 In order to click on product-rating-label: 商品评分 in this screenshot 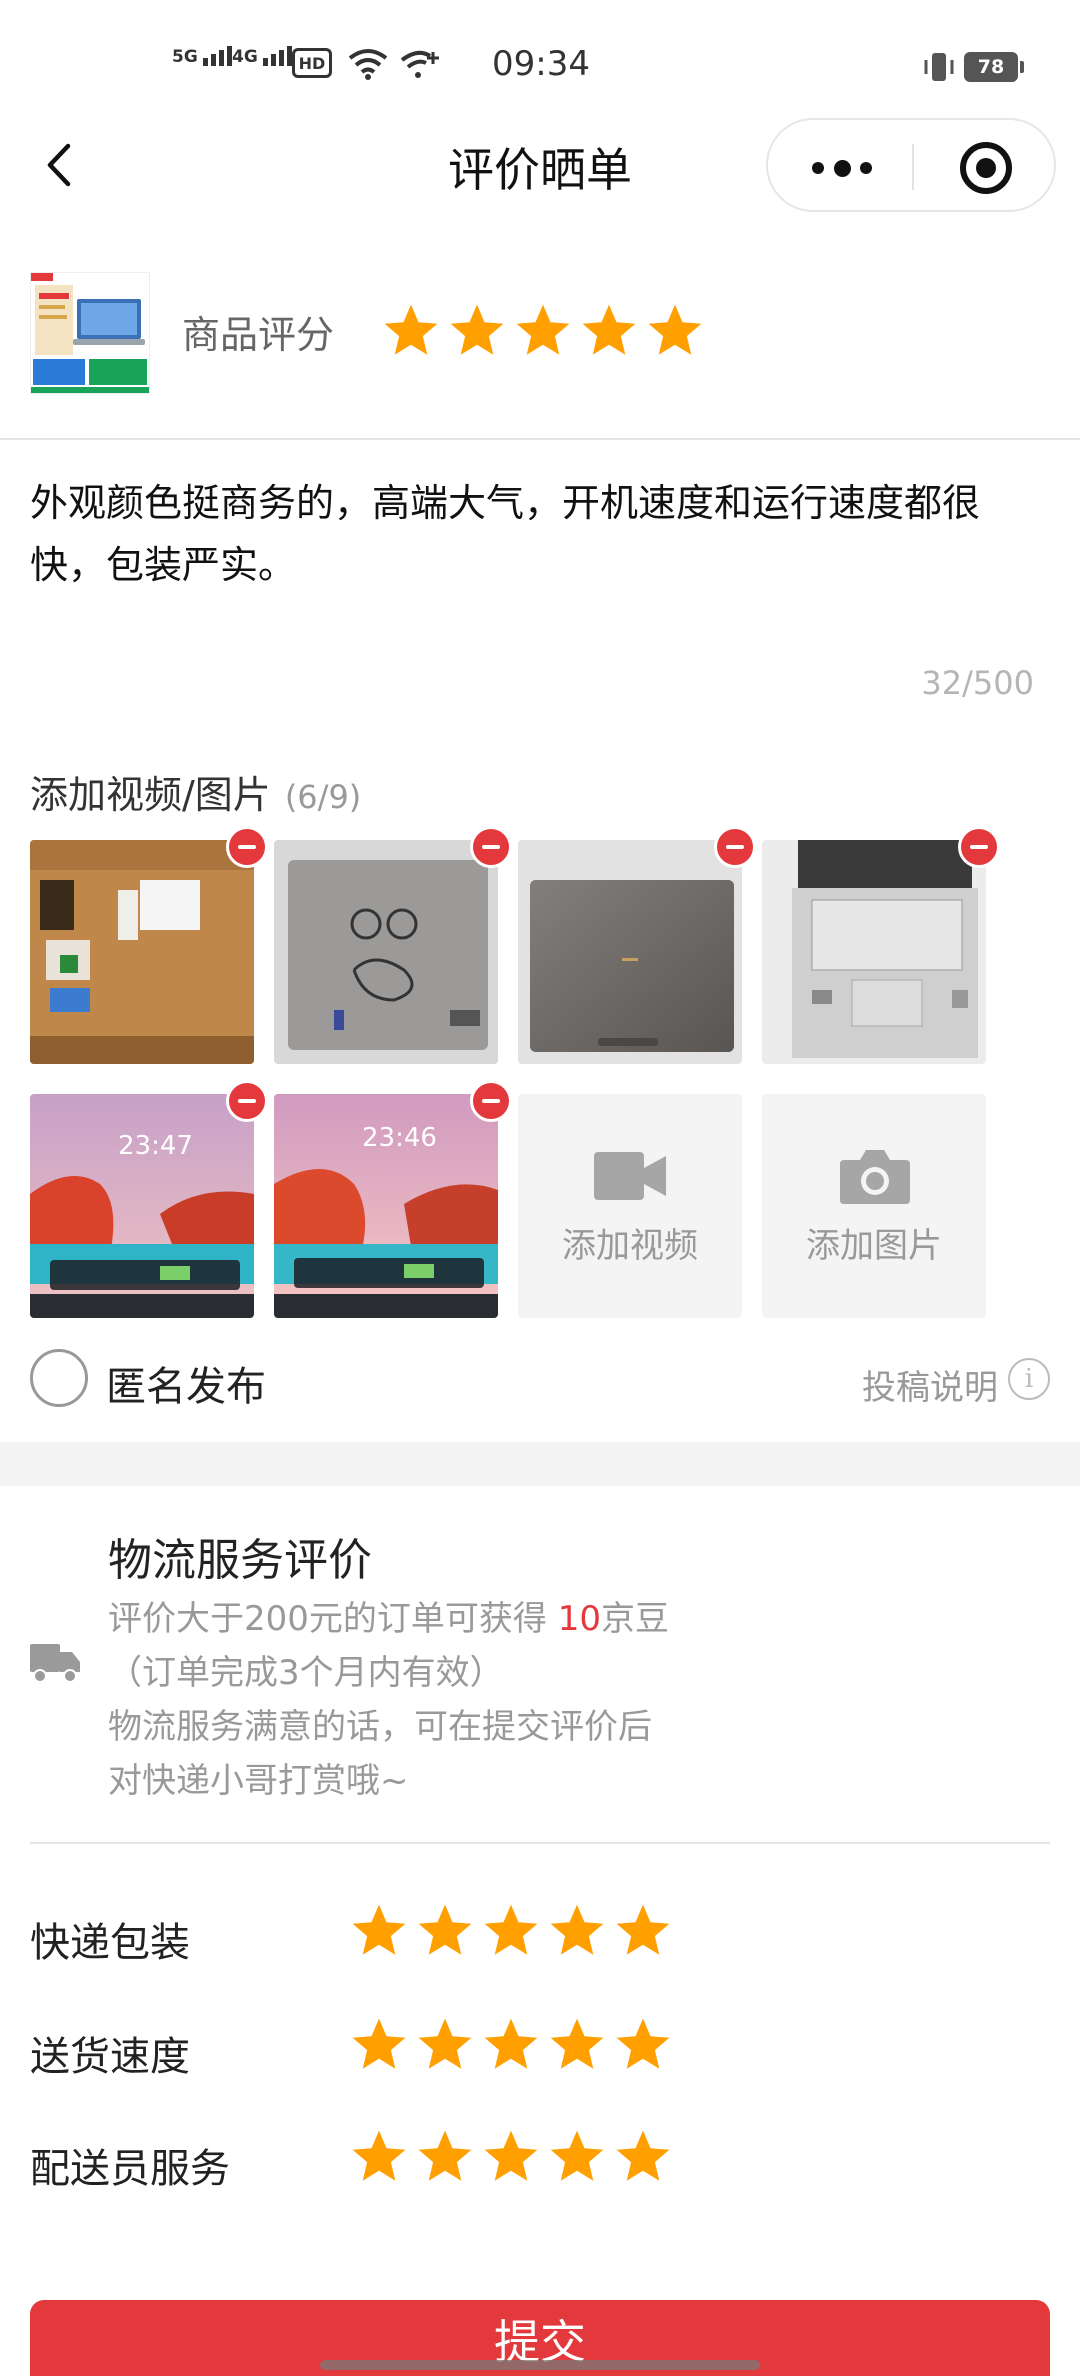, I will do `click(258, 335)`.